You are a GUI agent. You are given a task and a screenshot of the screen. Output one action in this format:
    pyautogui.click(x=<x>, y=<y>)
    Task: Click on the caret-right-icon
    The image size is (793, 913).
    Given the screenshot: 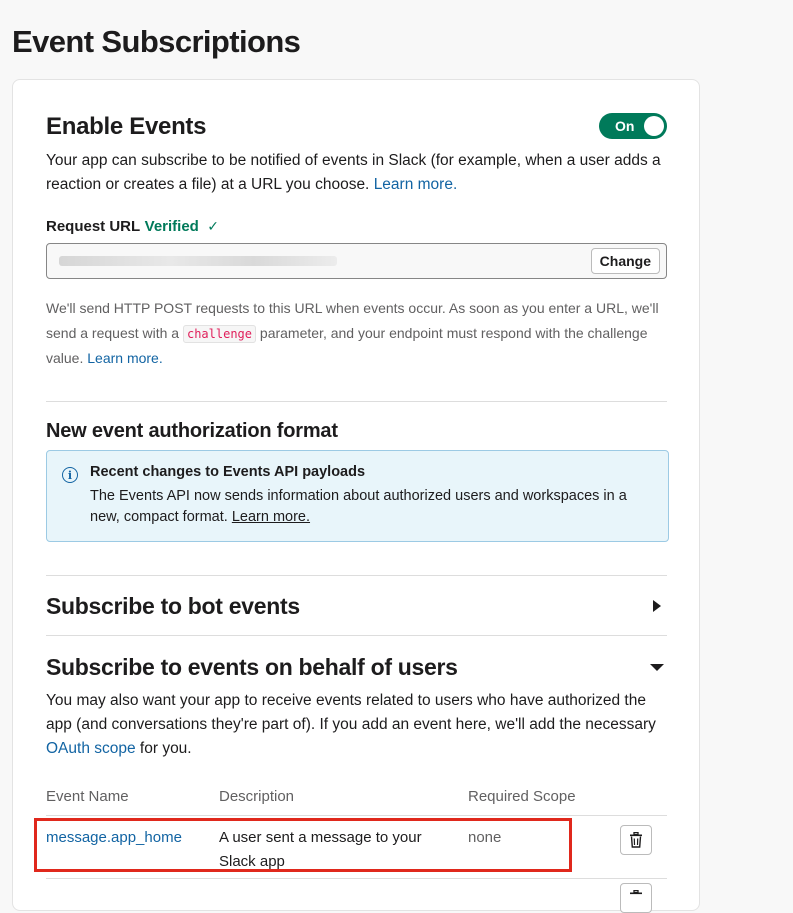 What is the action you would take?
    pyautogui.click(x=657, y=606)
    